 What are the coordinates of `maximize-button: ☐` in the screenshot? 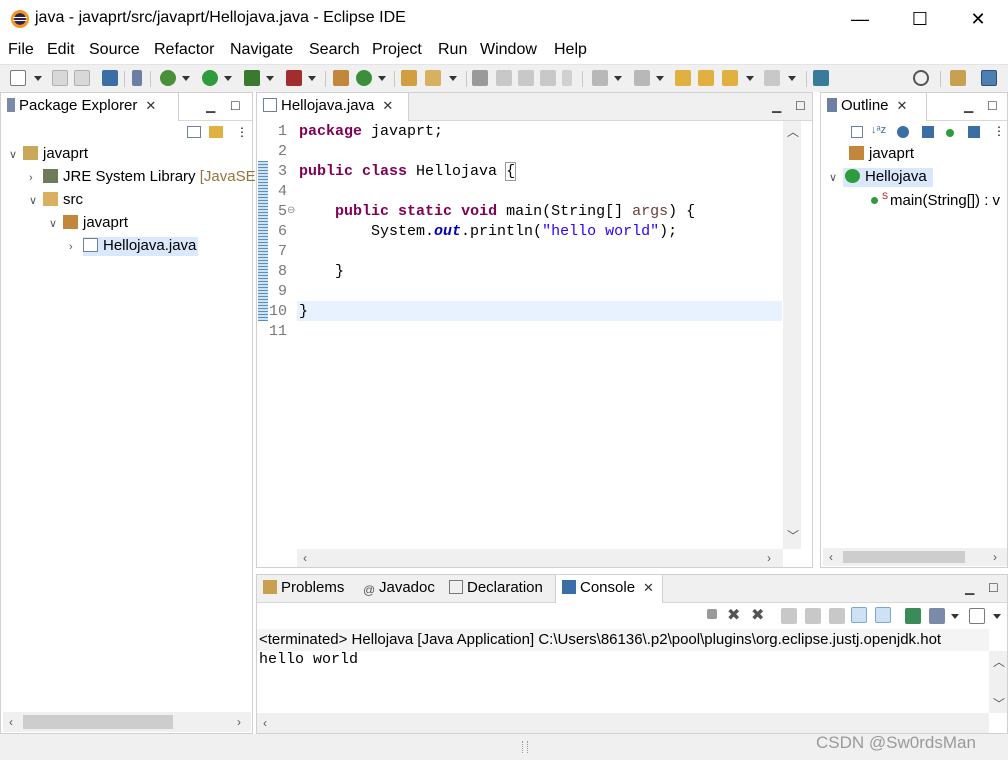 It's located at (920, 19).